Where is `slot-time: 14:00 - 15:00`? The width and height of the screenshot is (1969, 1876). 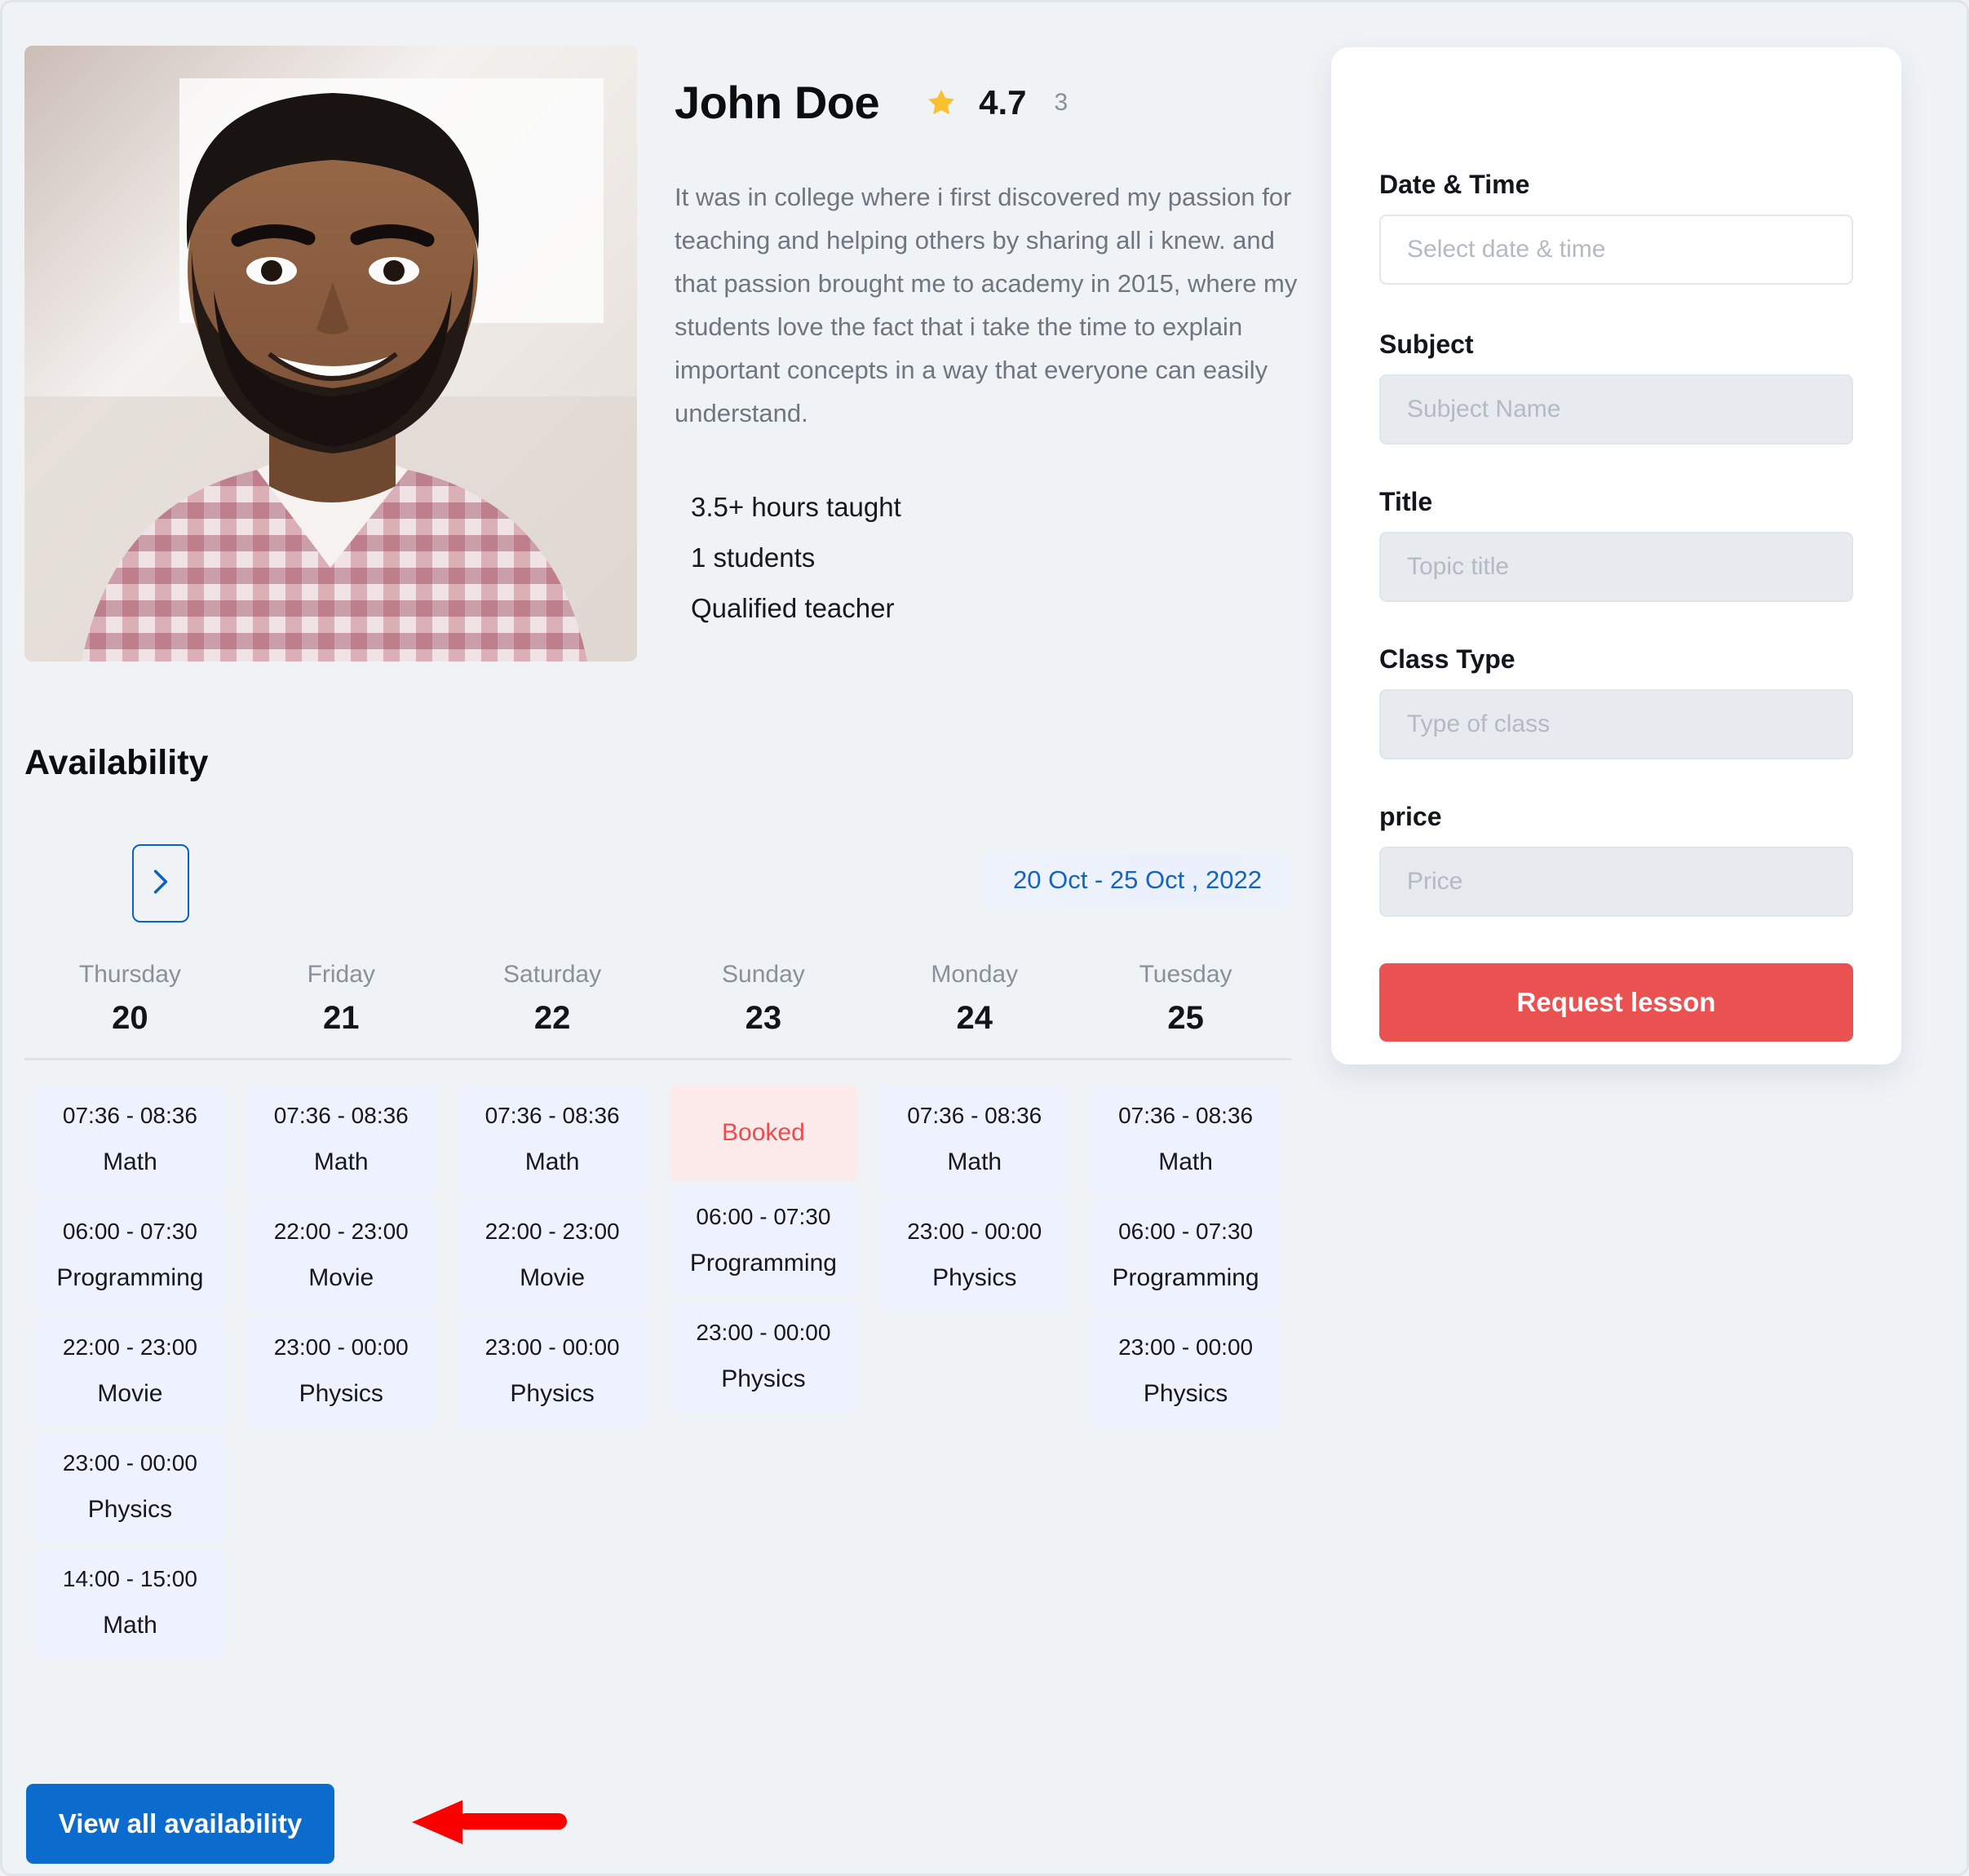 slot-time: 14:00 - 15:00 is located at coordinates (129, 1578).